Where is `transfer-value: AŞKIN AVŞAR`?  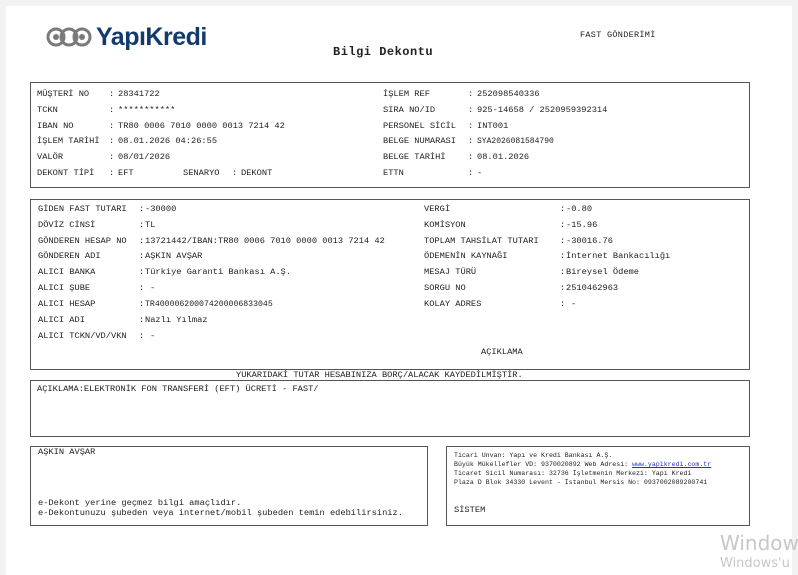 transfer-value: AŞKIN AVŞAR is located at coordinates (174, 256).